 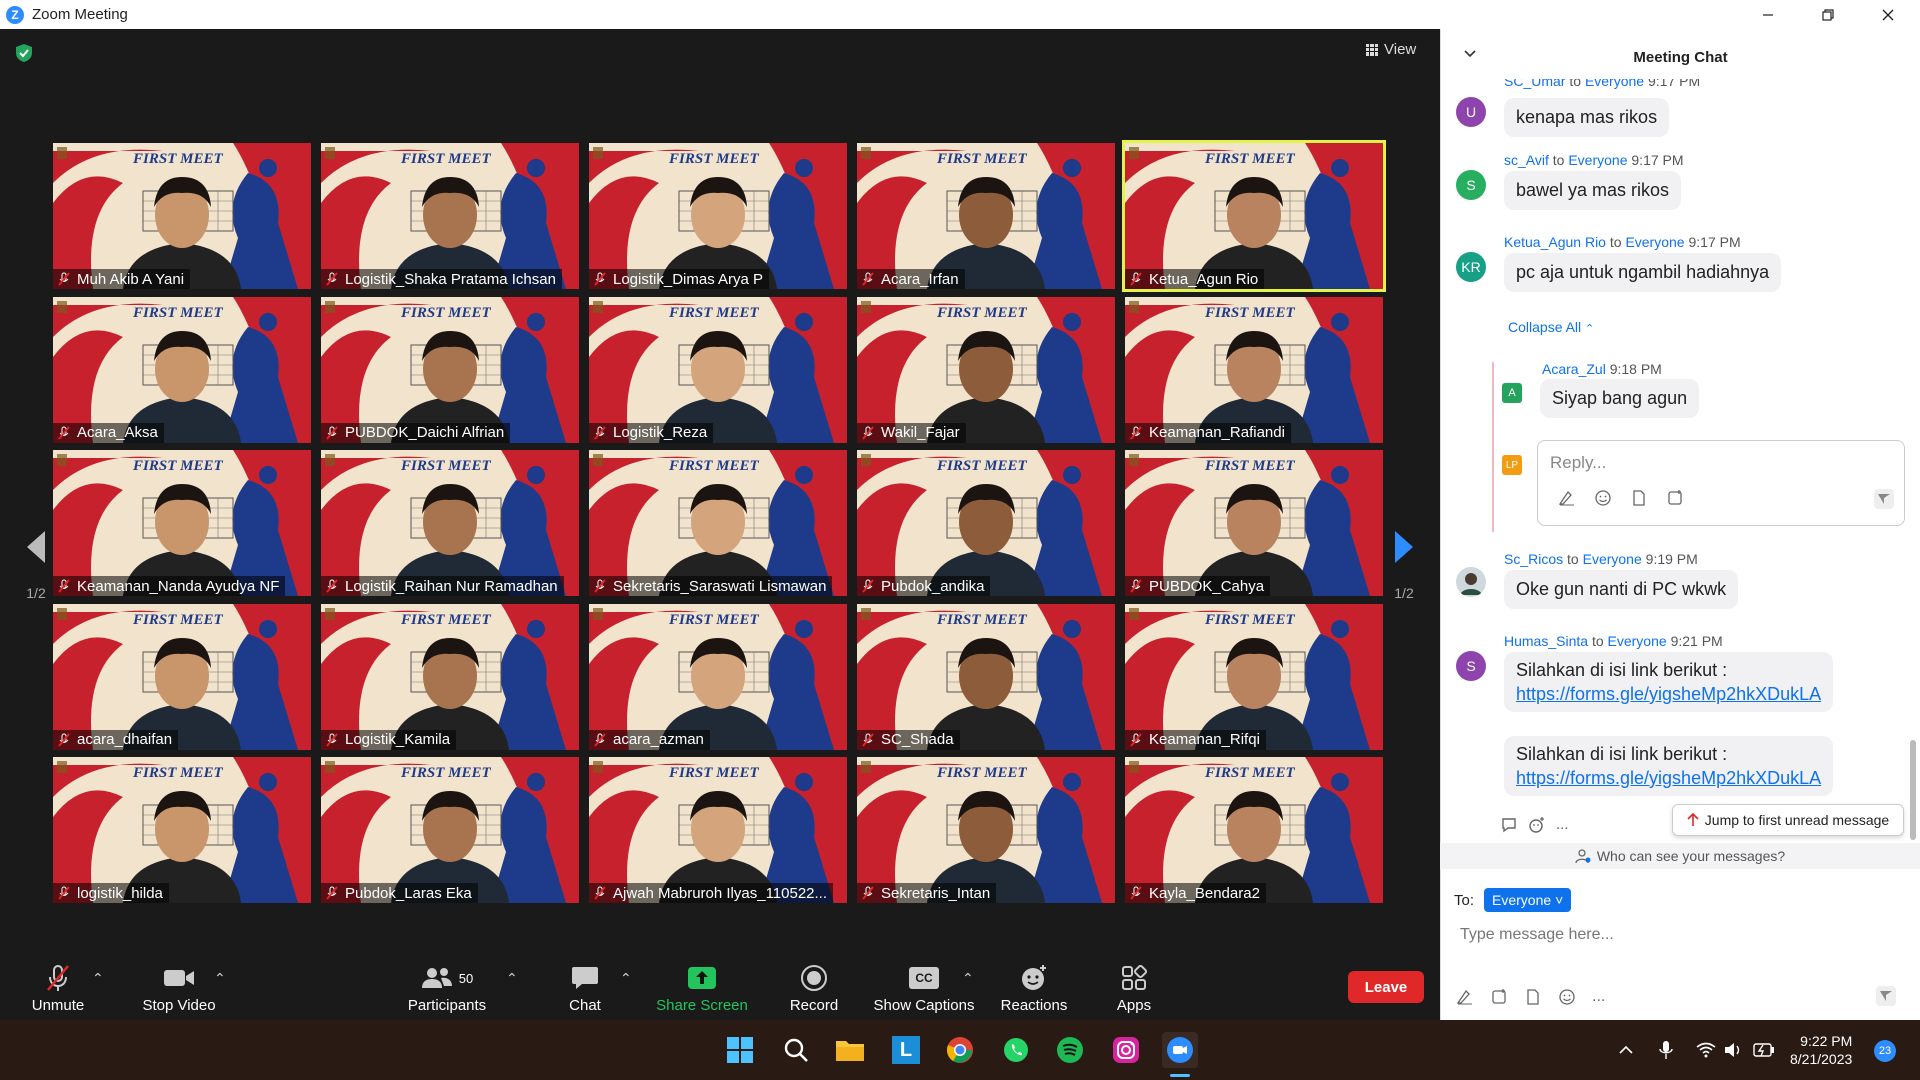 I want to click on encryption-shield-icon, so click(x=24, y=53).